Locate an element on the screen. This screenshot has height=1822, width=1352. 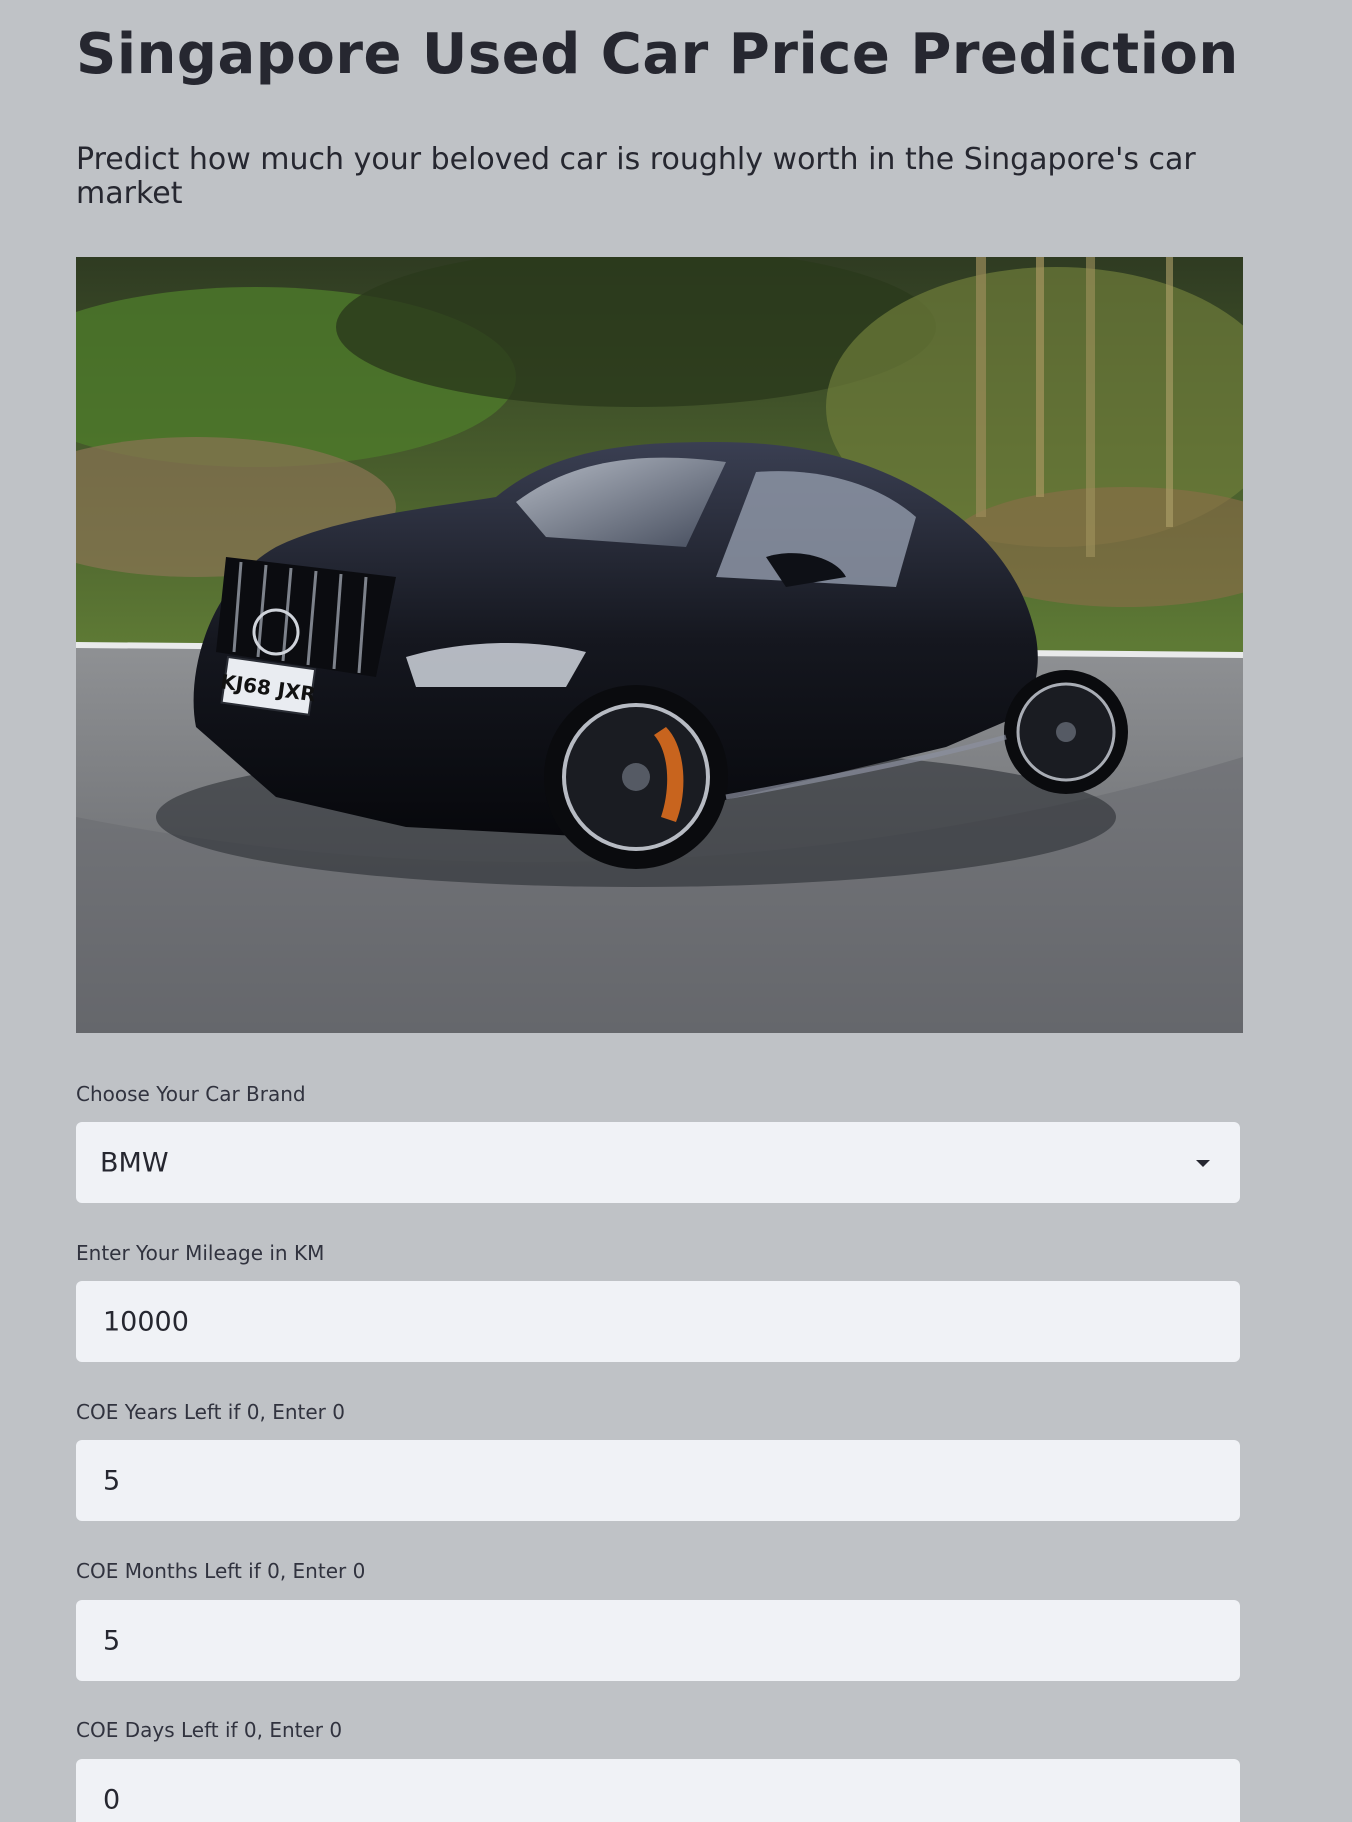
brand-select-value: BMW is located at coordinates (134, 1162).